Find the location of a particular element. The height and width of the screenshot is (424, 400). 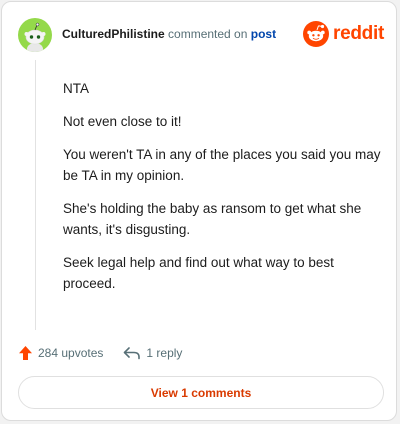

comment-meta: CulturedPhilistine commented on post is located at coordinates (169, 34).